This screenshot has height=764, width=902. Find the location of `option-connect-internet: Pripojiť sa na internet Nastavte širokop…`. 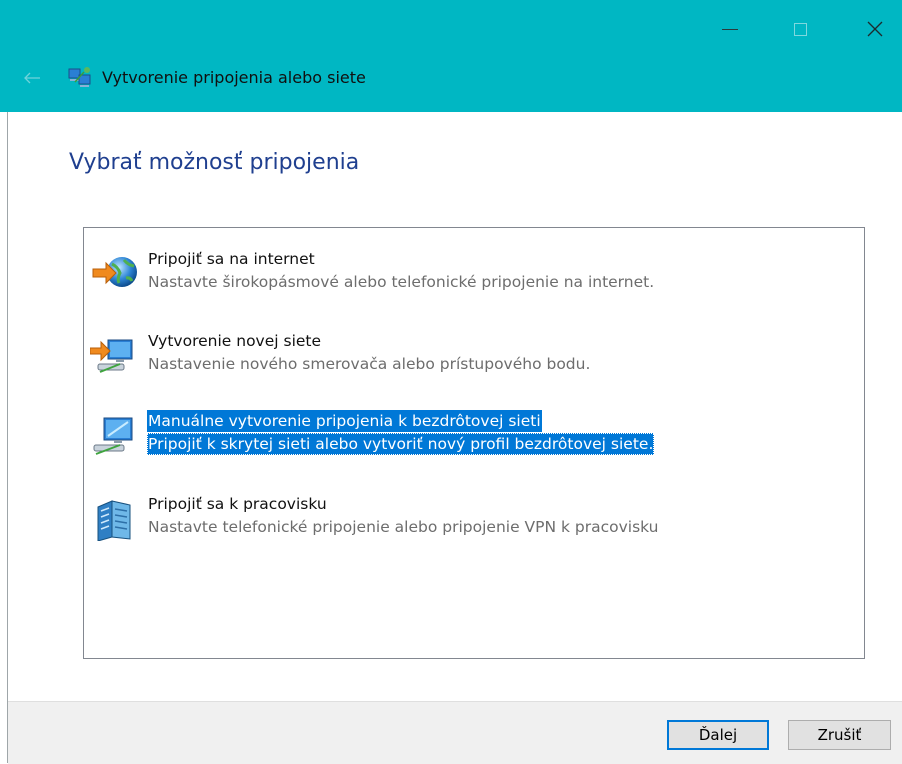

option-connect-internet: Pripojiť sa na internet Nastavte širokop… is located at coordinates (474, 280).